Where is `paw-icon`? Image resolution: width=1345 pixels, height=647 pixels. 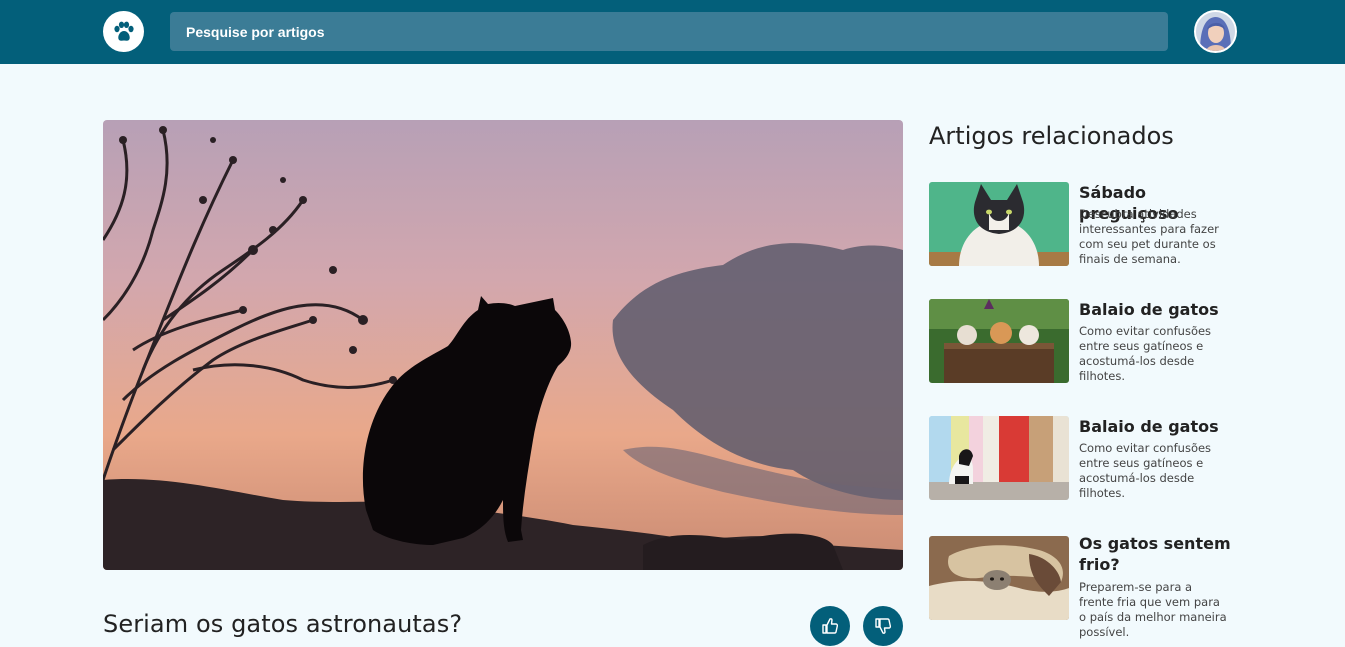 paw-icon is located at coordinates (123, 31).